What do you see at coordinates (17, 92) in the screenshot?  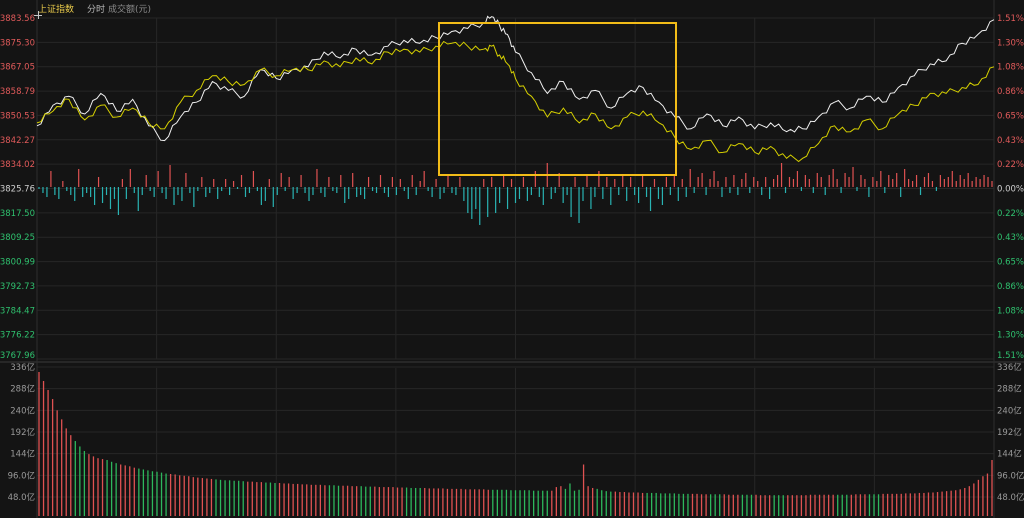 I see `price-axis-label: 3858.79` at bounding box center [17, 92].